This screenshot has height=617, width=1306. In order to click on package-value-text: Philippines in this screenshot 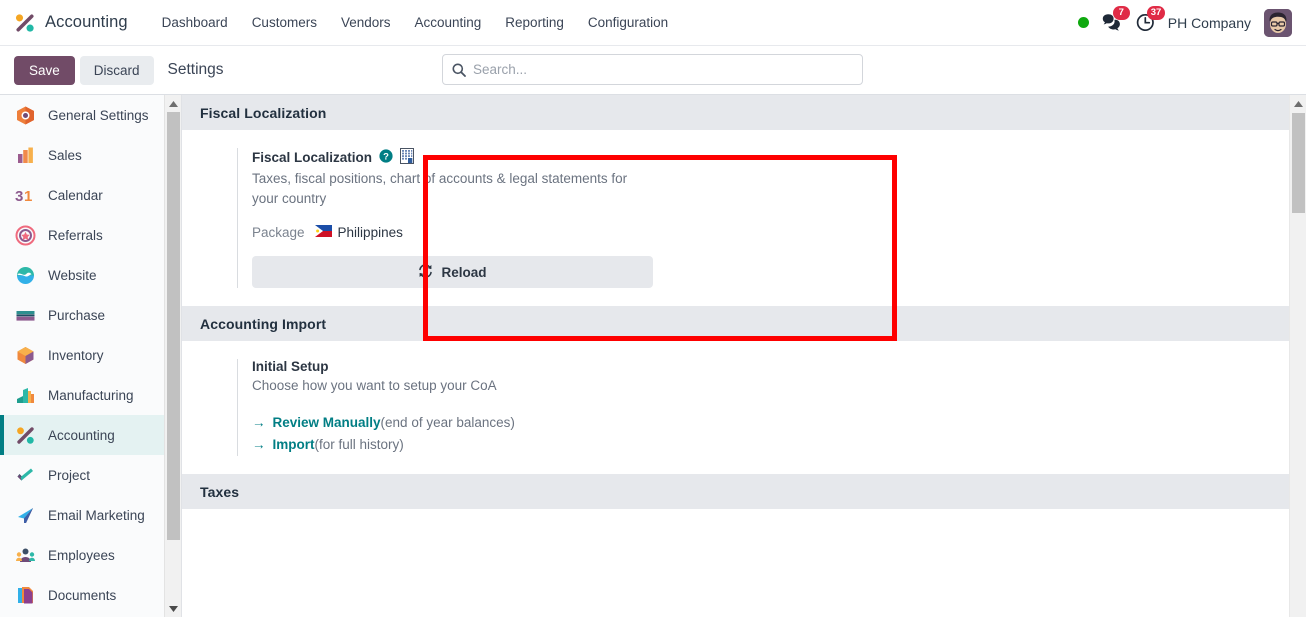, I will do `click(370, 232)`.